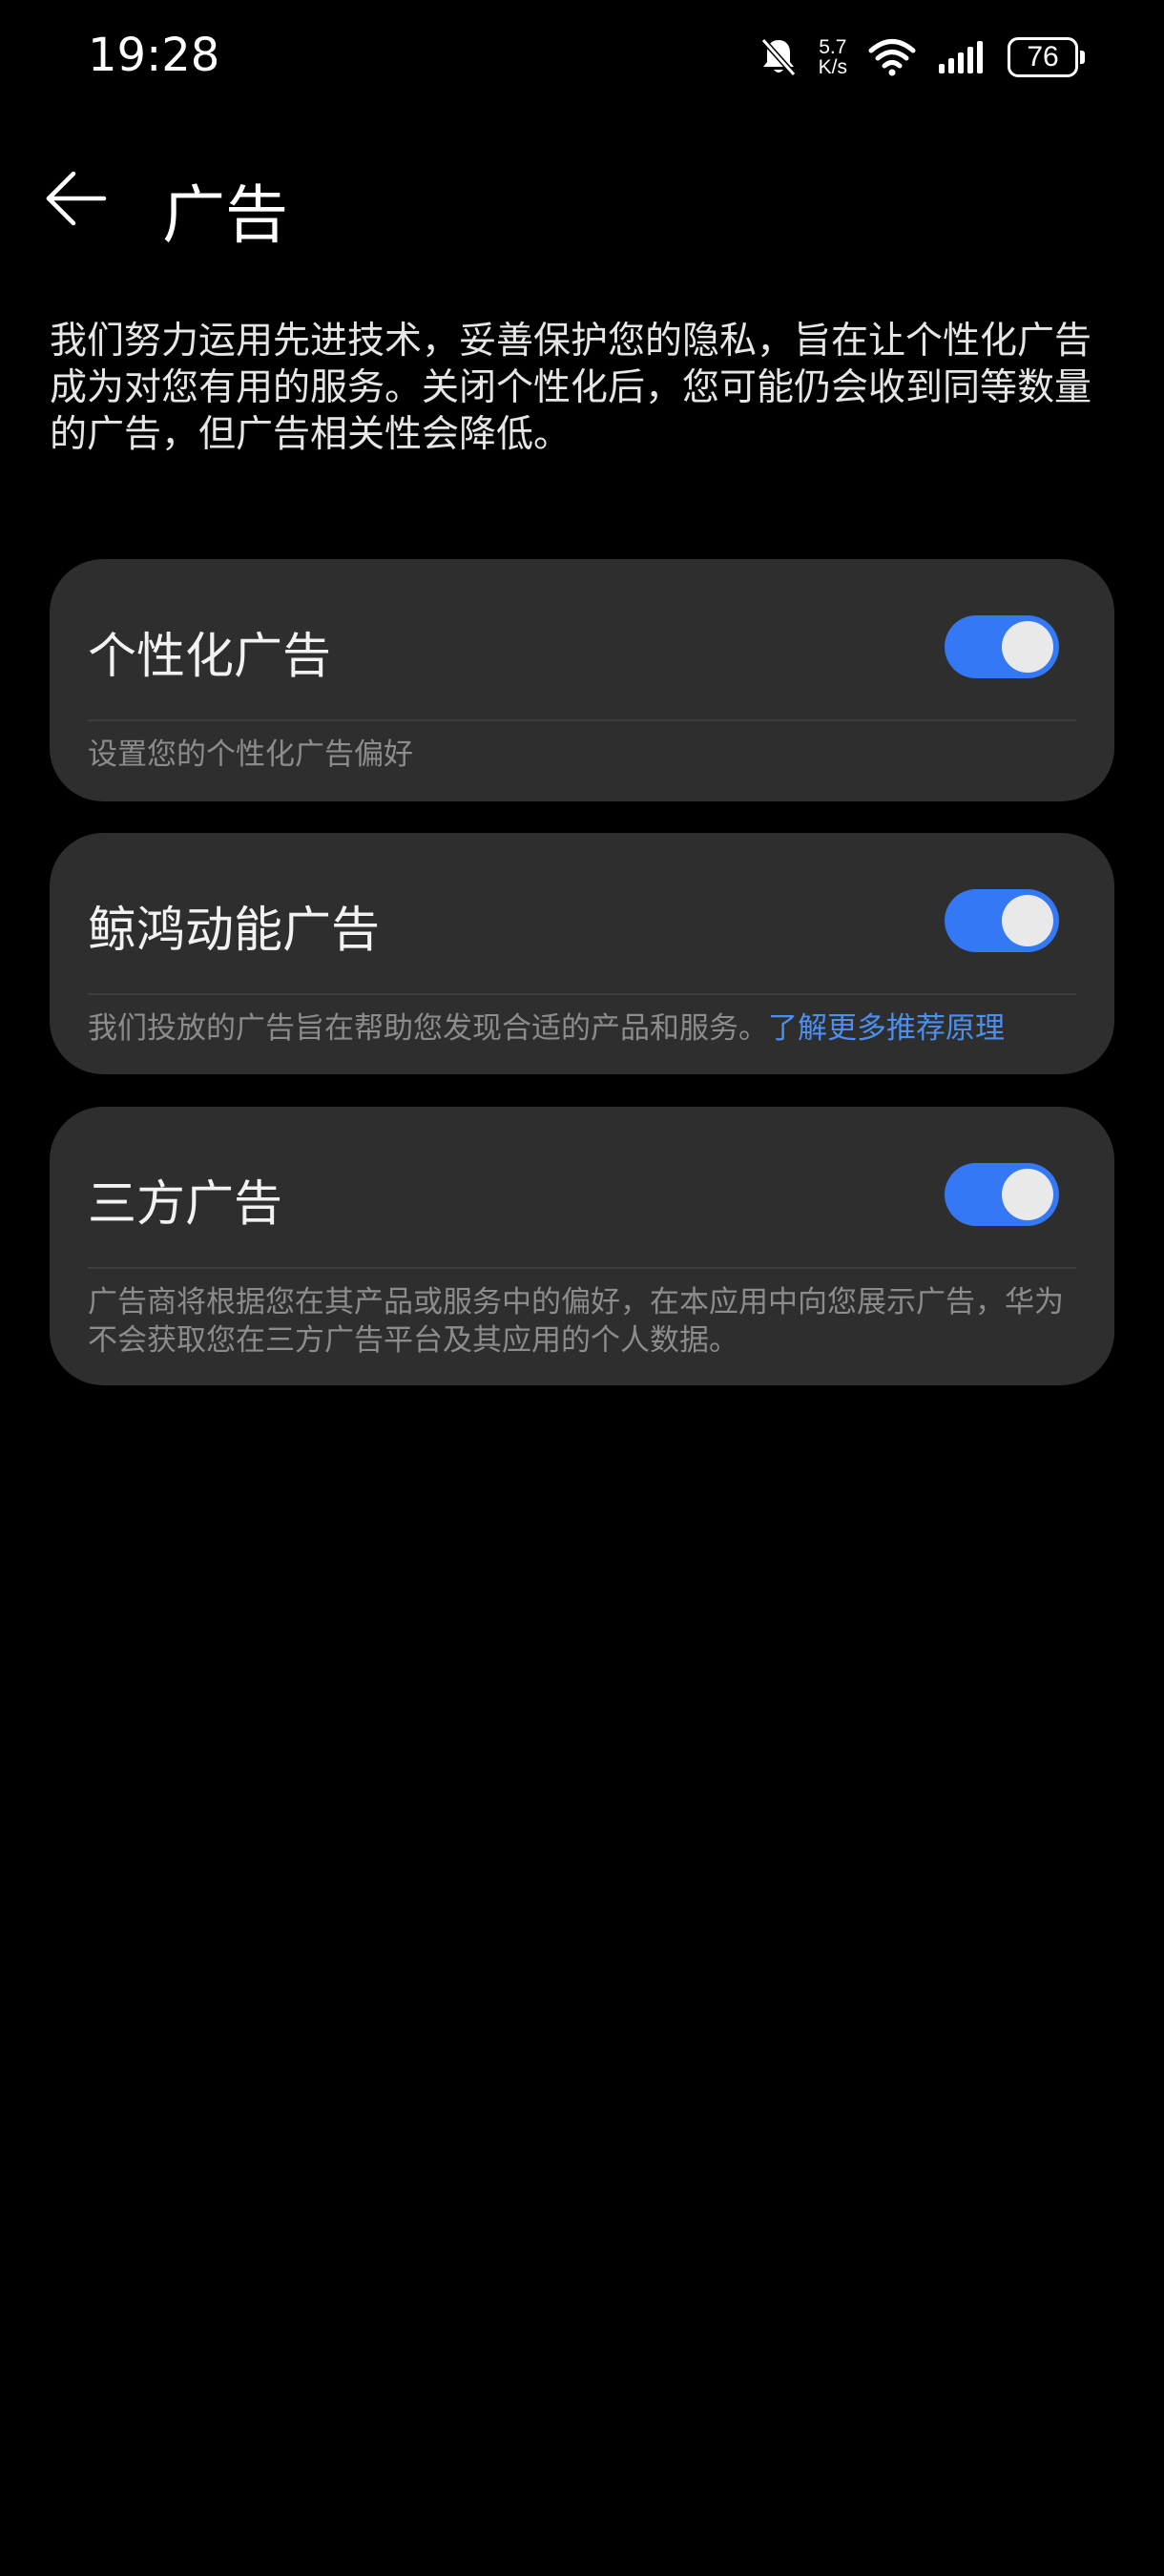  Describe the element at coordinates (251, 754) in the screenshot. I see `personalized-ads-description: 设置您的个性化广告偏好` at that location.